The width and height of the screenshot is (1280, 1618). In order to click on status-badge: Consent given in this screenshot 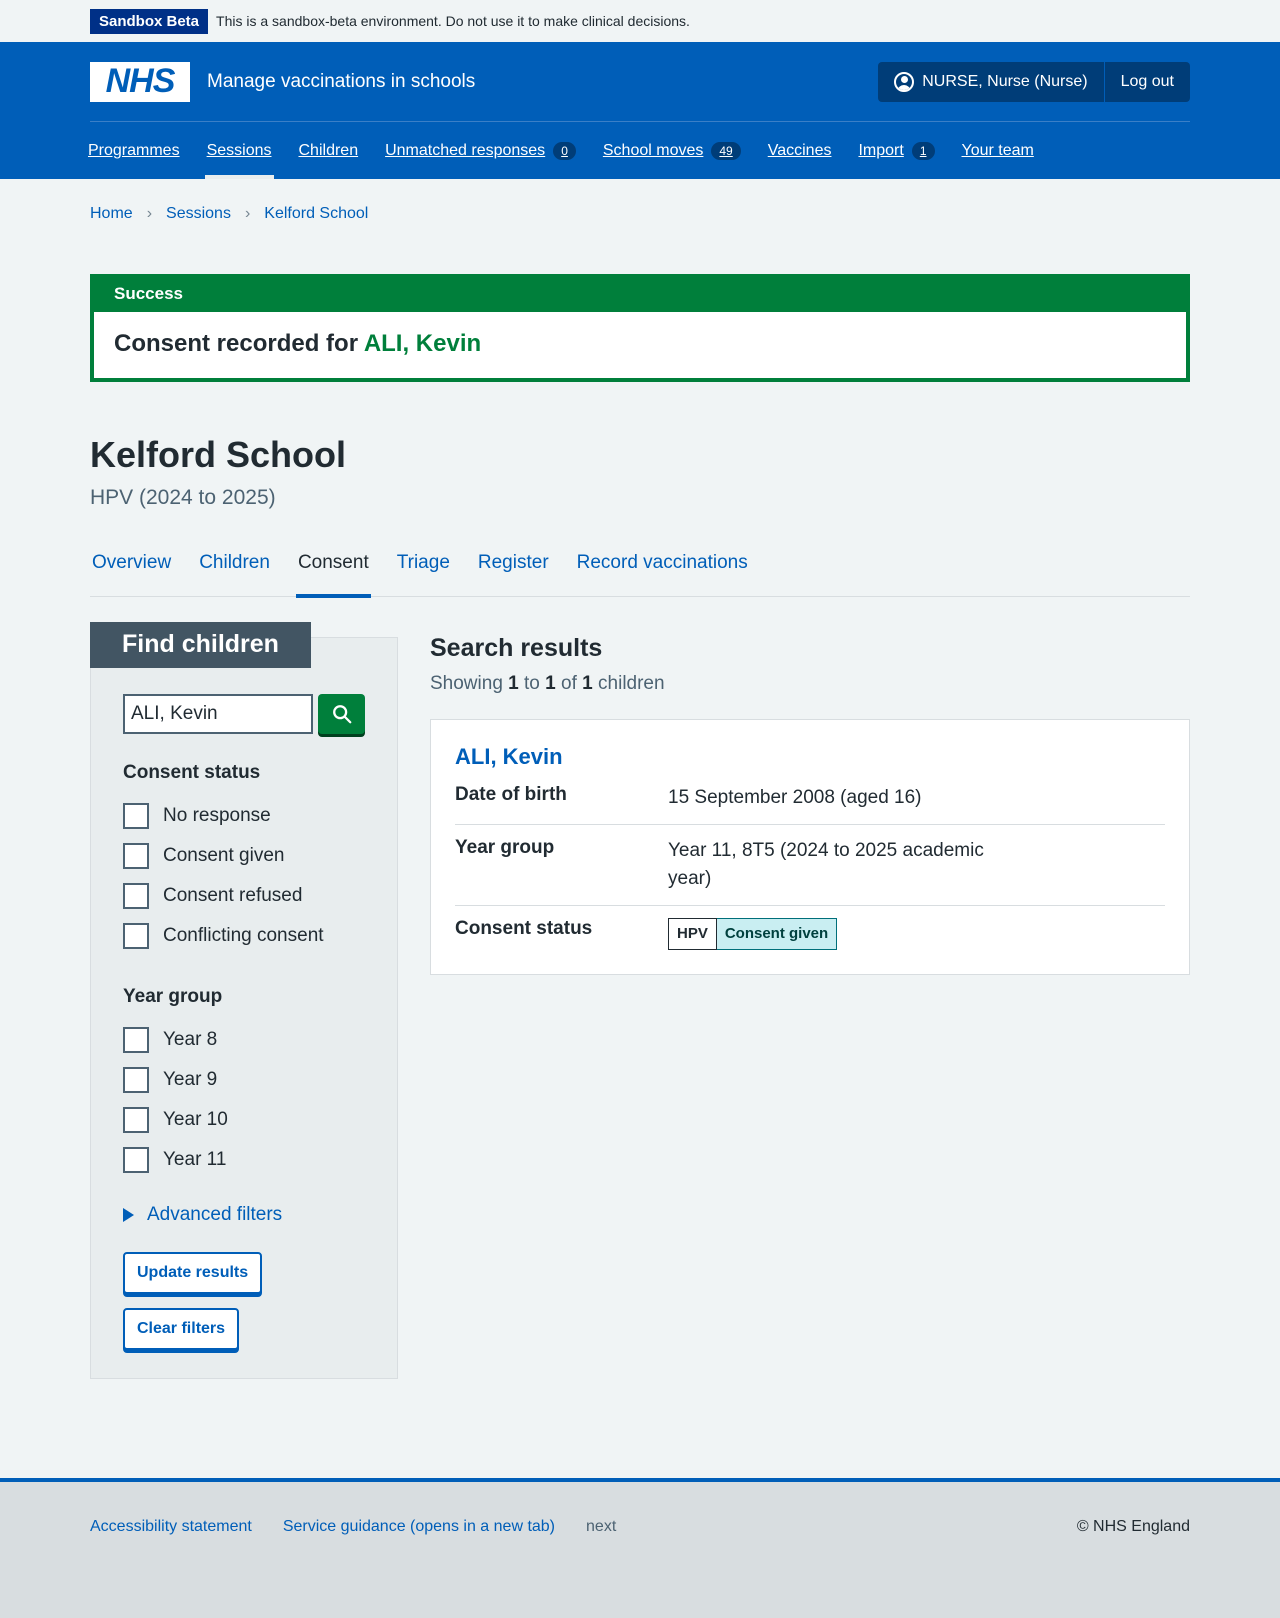, I will do `click(777, 934)`.